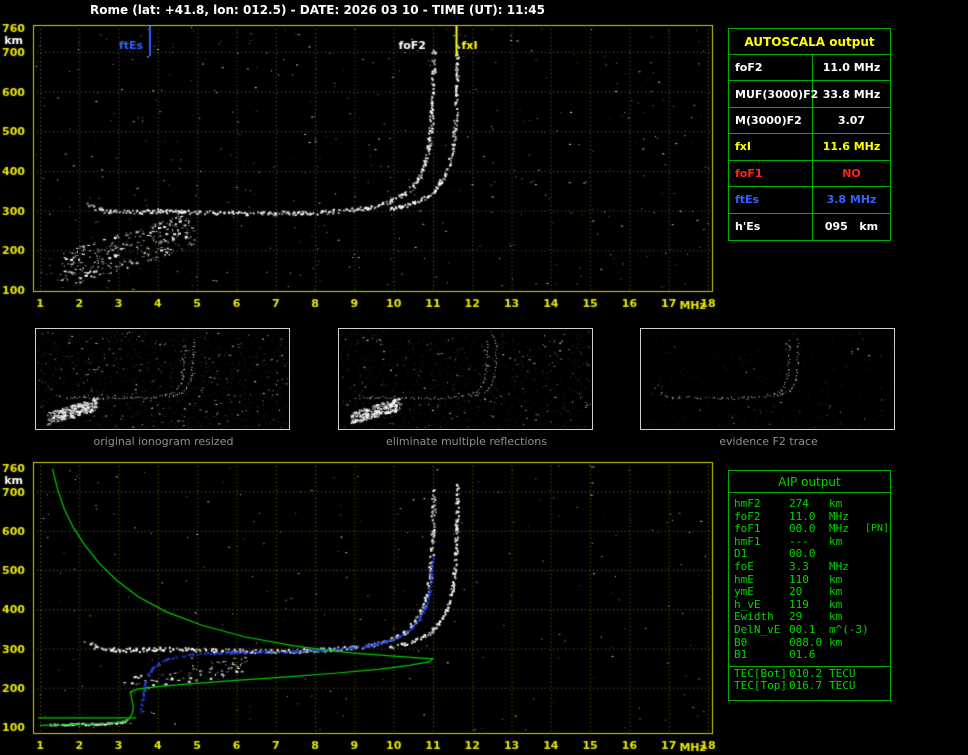 This screenshot has height=755, width=968. I want to click on thumbnail-original-ionogram, so click(162, 379).